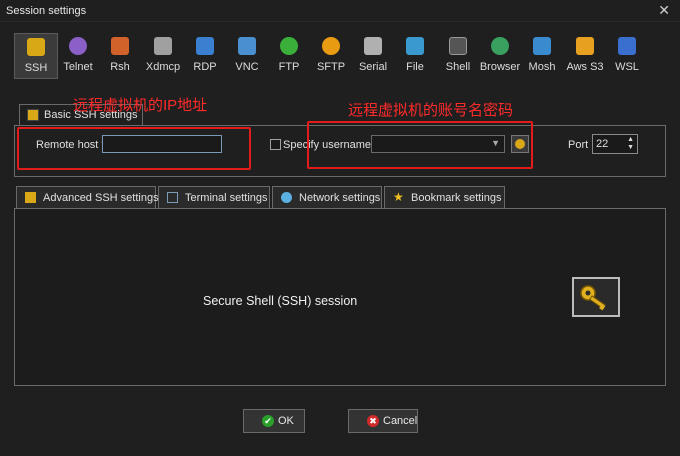 Image resolution: width=680 pixels, height=456 pixels. I want to click on tab-network-settings: Network settings, so click(327, 197).